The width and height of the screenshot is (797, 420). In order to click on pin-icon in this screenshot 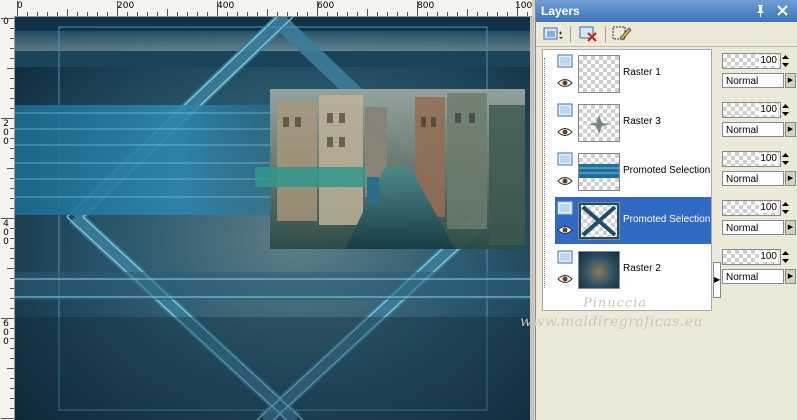, I will do `click(760, 10)`.